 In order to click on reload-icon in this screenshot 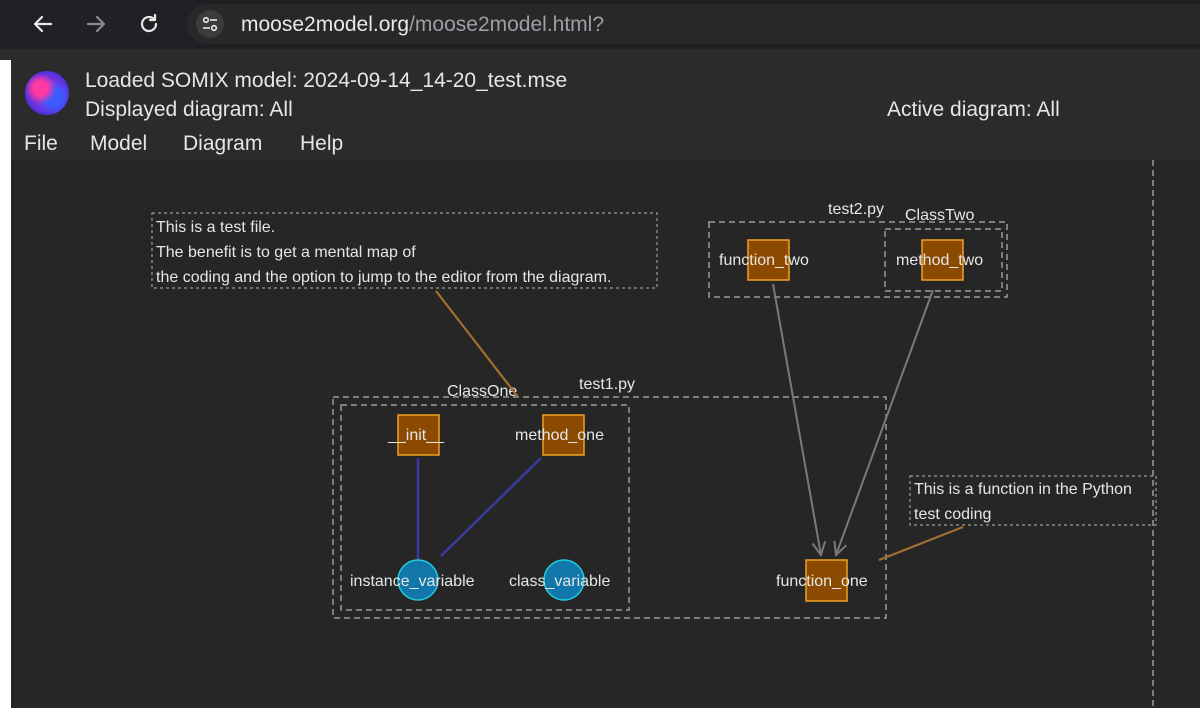, I will do `click(149, 23)`.